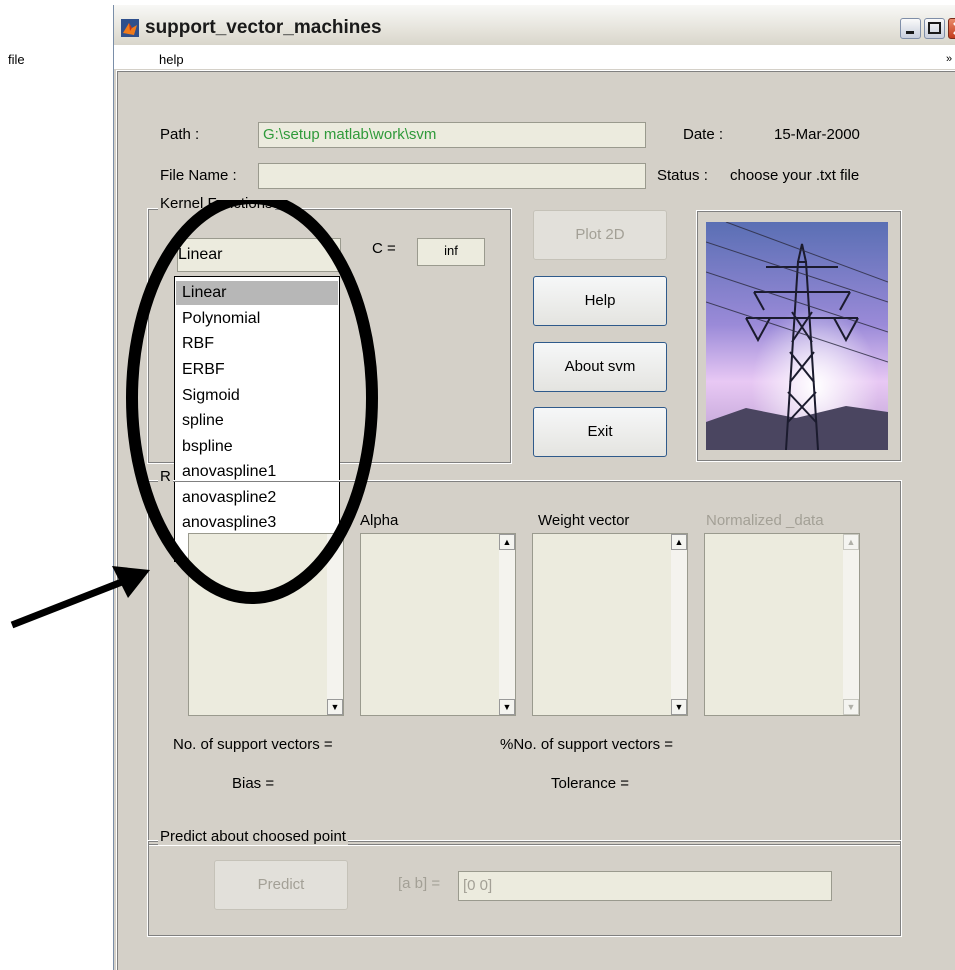 The width and height of the screenshot is (955, 970). What do you see at coordinates (584, 520) in the screenshot?
I see `weight-vector-label: Weight vector` at bounding box center [584, 520].